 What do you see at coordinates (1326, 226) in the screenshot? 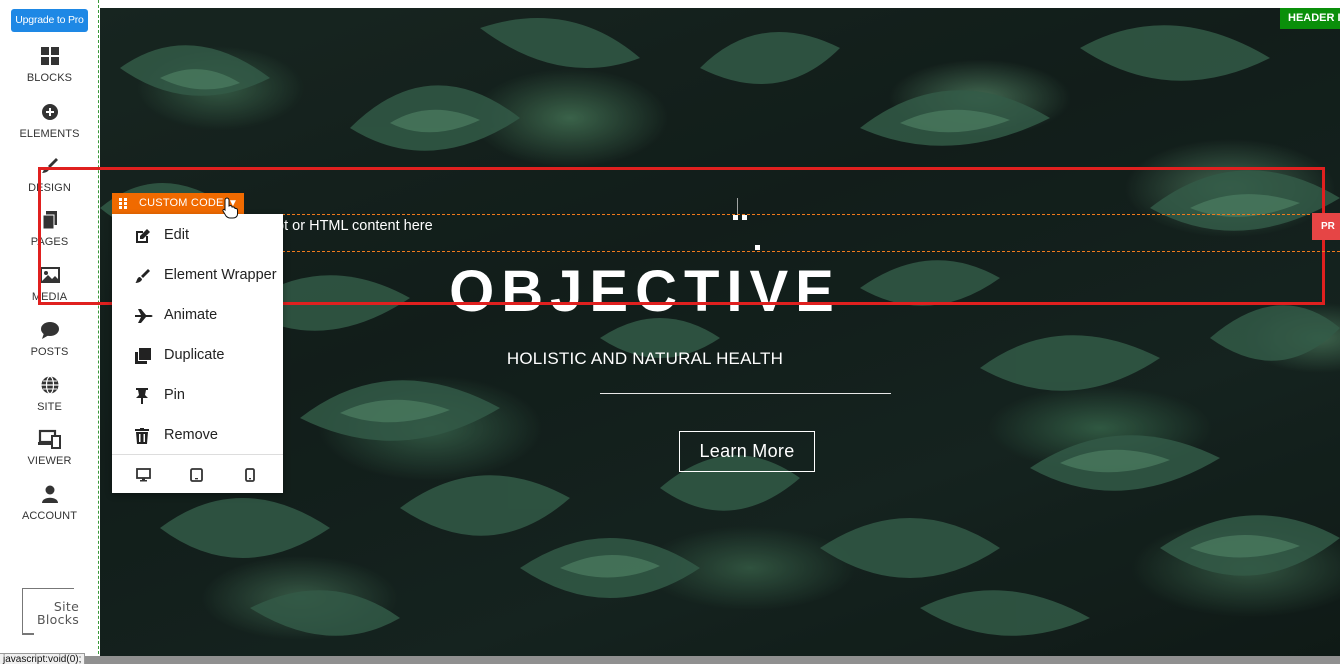
I see `pro-tab: PR` at bounding box center [1326, 226].